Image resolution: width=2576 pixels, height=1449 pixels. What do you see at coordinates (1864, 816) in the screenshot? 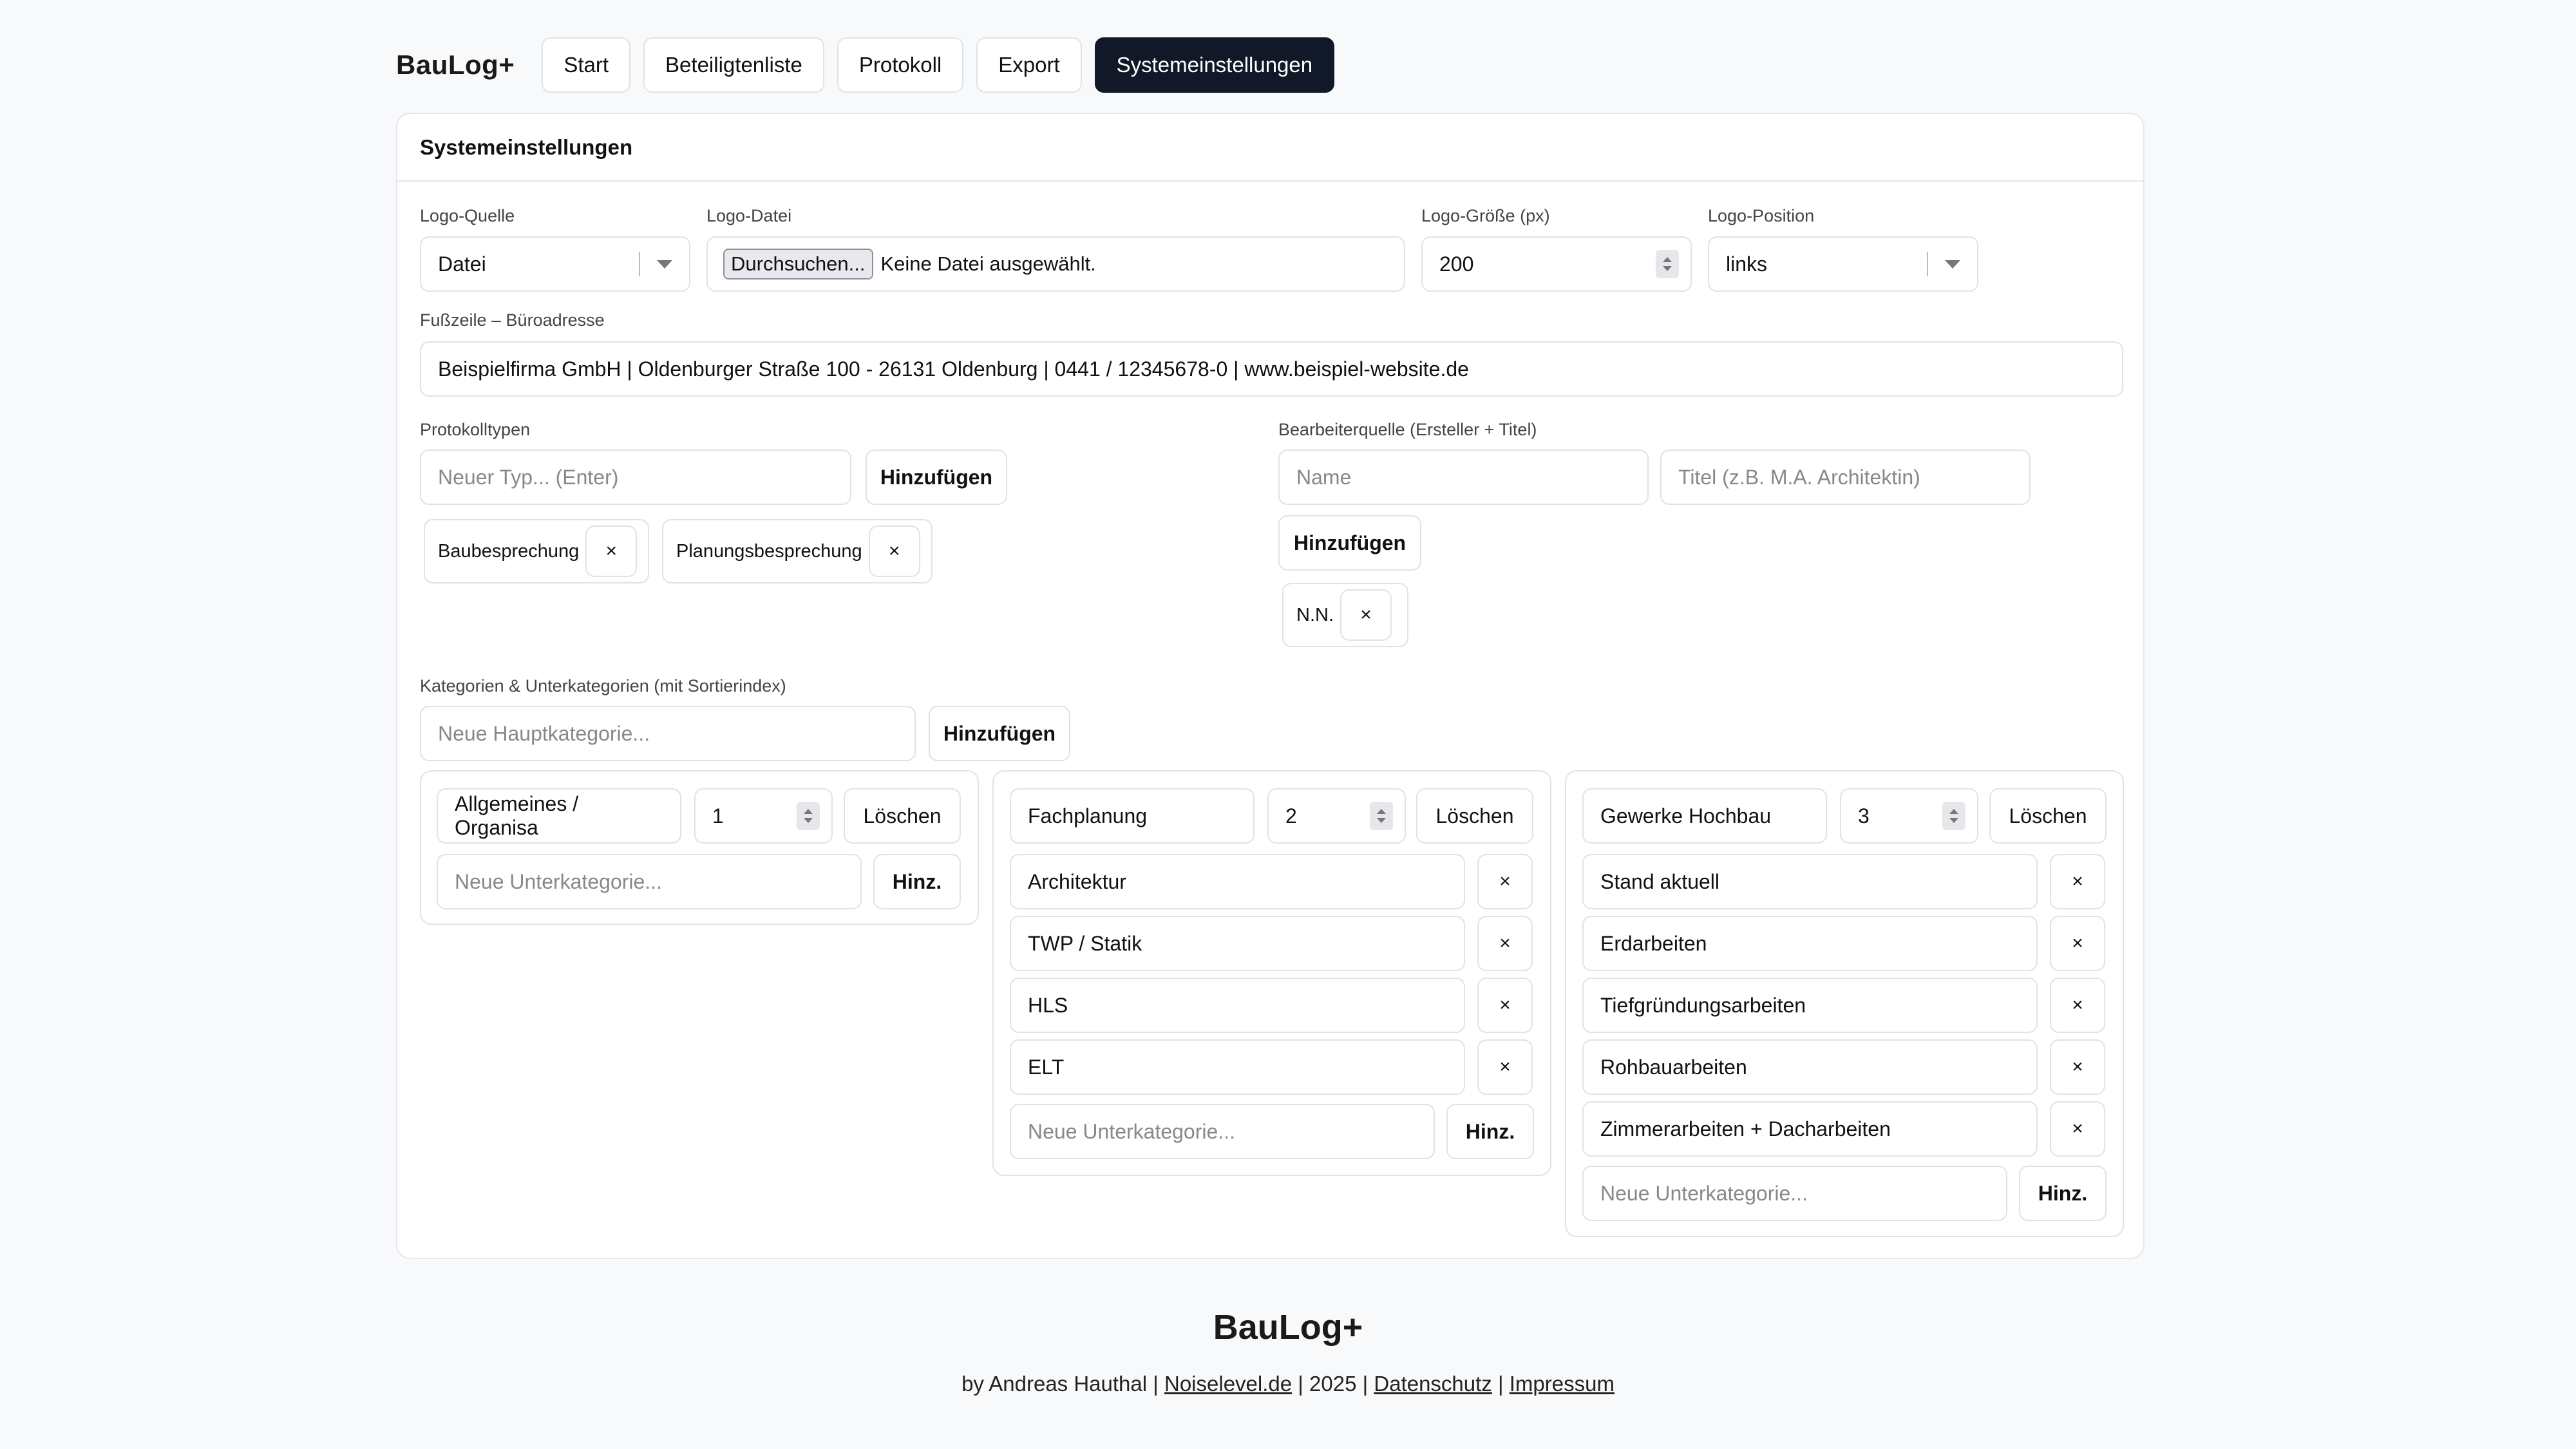
I see `category-index: 3` at bounding box center [1864, 816].